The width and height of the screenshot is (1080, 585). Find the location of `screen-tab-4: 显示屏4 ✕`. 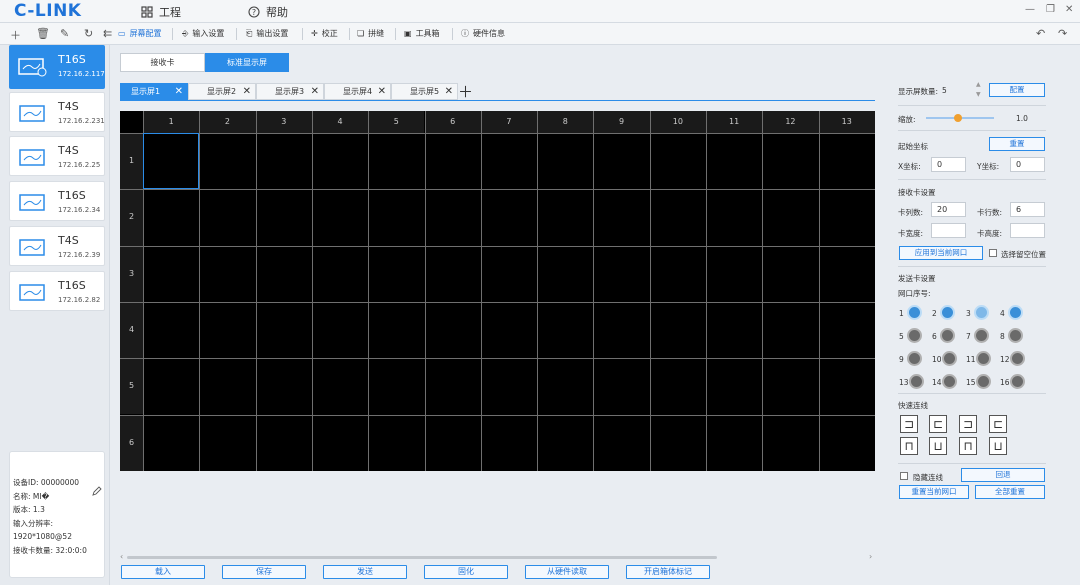

screen-tab-4: 显示屏4 ✕ is located at coordinates (357, 91).